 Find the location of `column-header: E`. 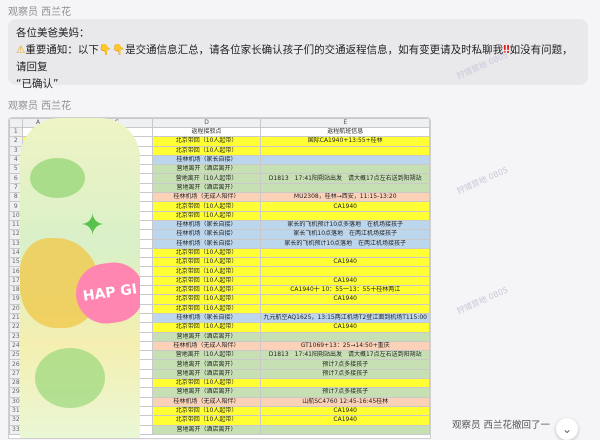

column-header: E is located at coordinates (345, 123).